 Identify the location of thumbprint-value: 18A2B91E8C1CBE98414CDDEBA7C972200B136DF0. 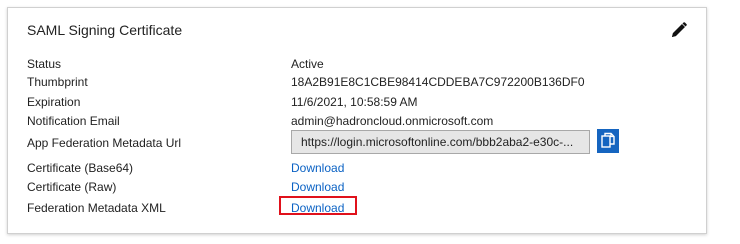
(438, 82).